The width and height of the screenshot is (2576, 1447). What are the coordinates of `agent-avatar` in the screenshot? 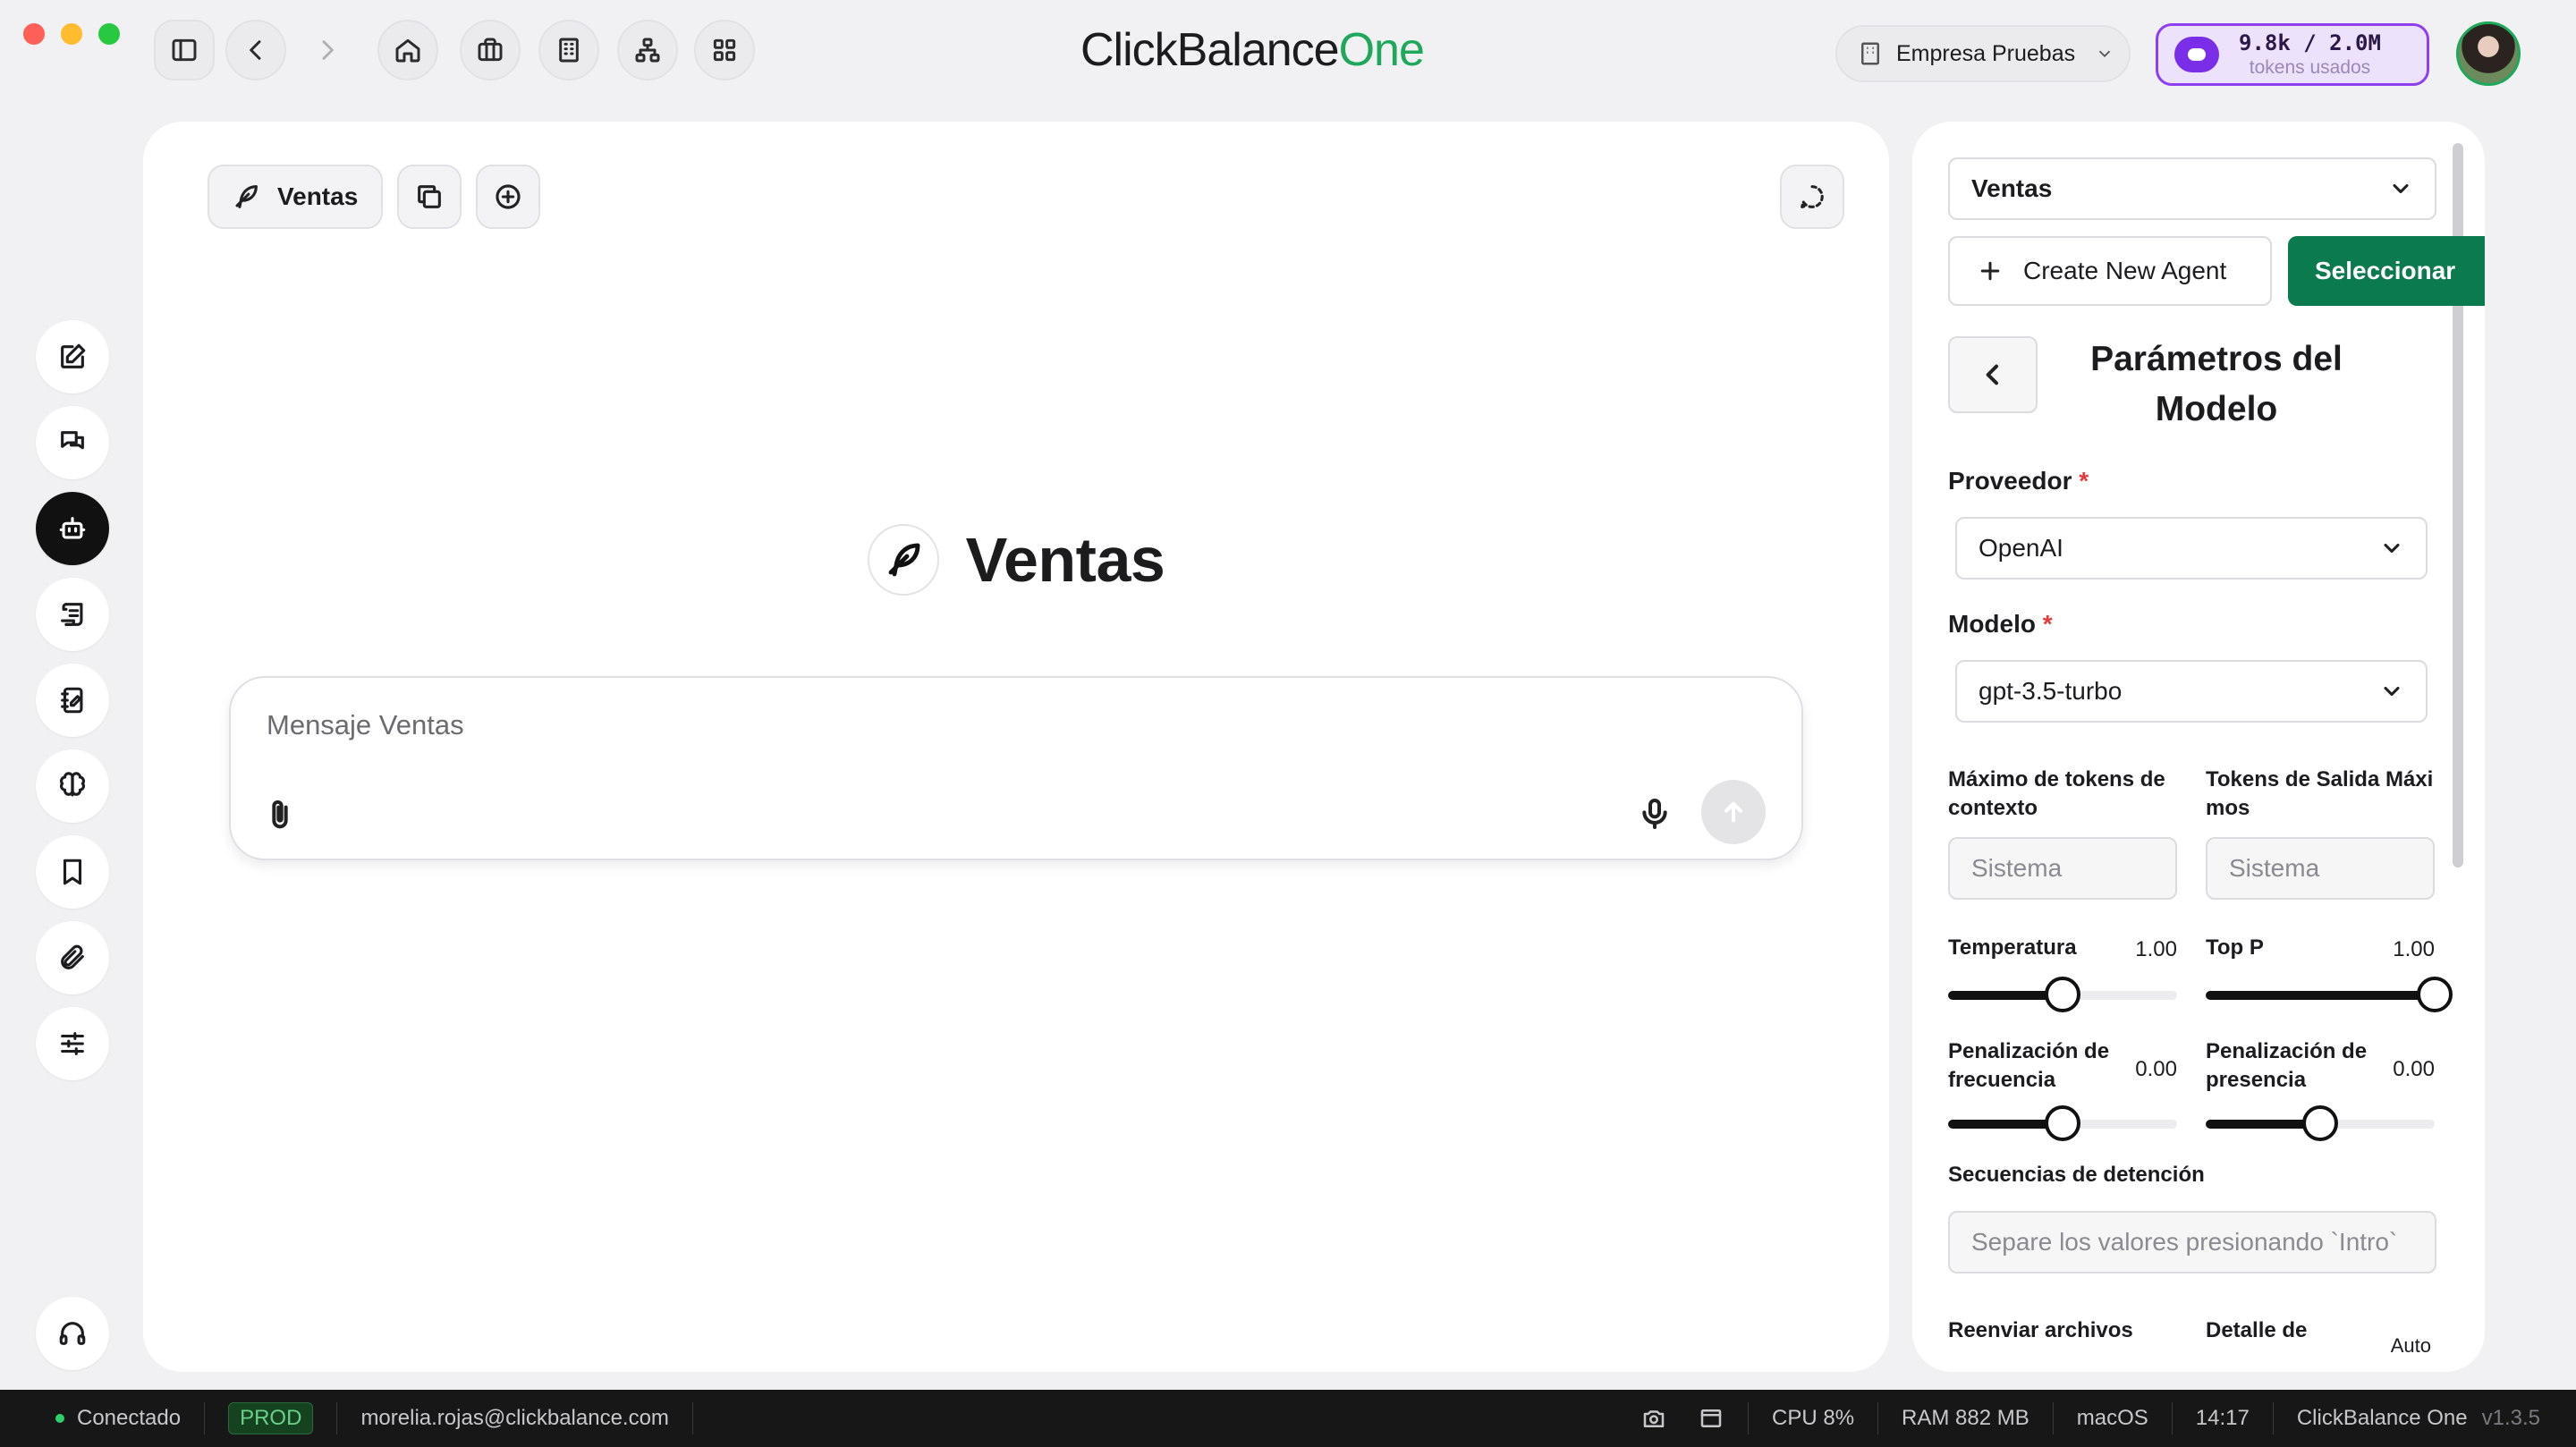 It's located at (903, 560).